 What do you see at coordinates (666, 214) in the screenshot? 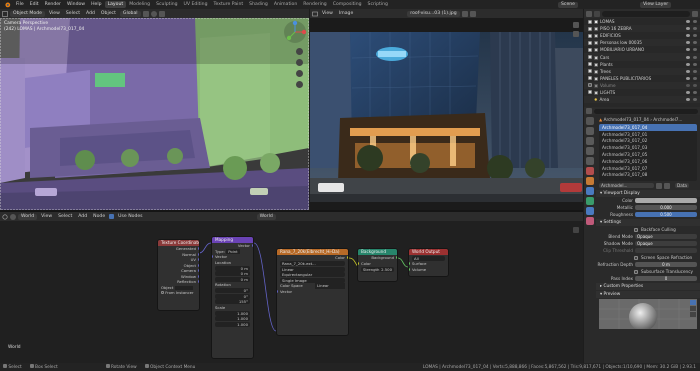
I see `roughness-field: 0.500` at bounding box center [666, 214].